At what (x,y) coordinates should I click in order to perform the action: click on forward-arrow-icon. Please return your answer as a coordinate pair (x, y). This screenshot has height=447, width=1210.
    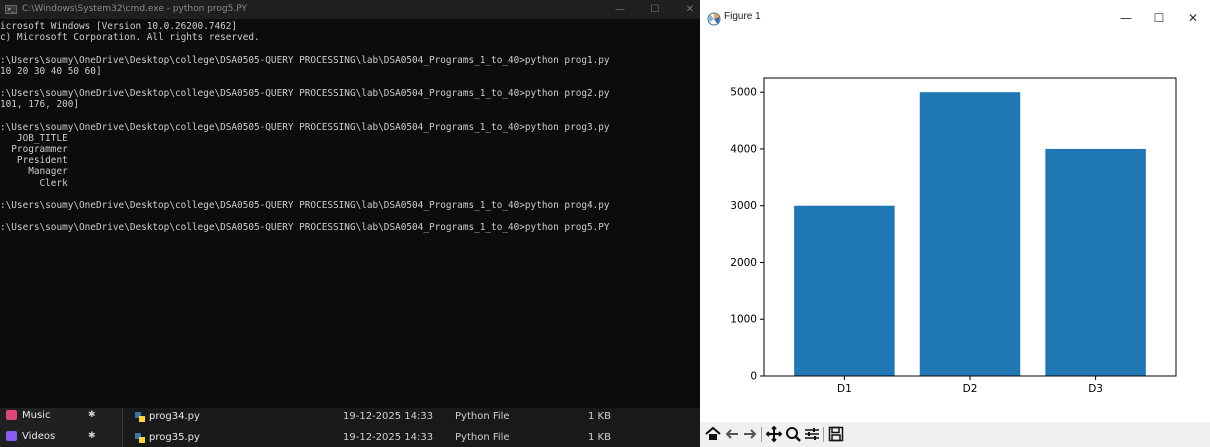
    Looking at the image, I should click on (750, 434).